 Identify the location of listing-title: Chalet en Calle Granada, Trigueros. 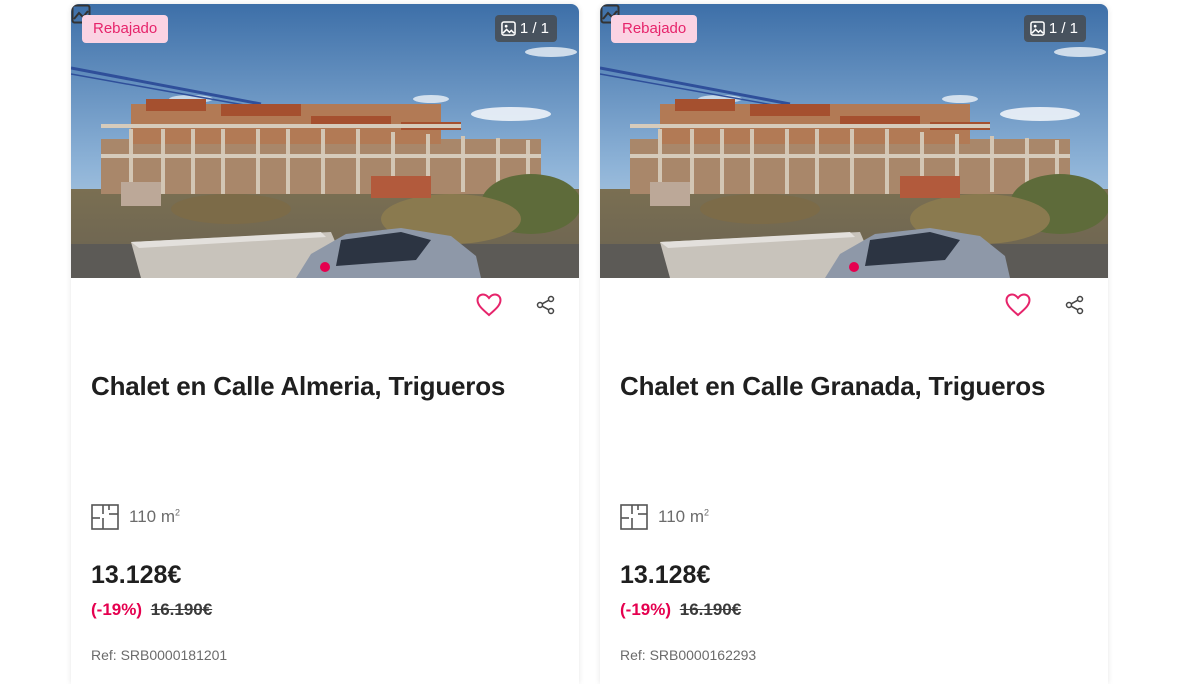
(832, 386).